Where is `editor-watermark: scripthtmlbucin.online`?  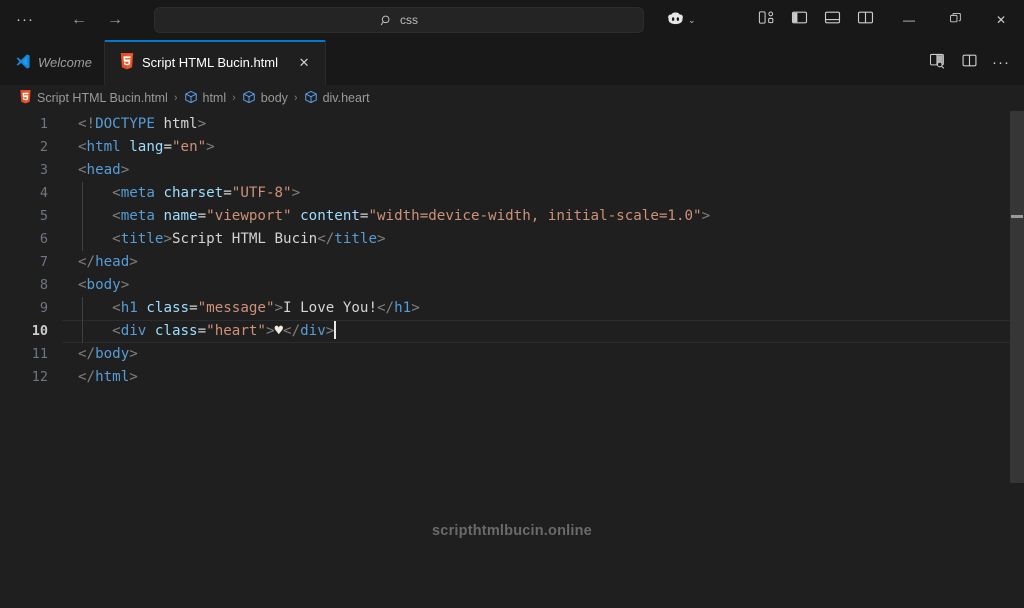 editor-watermark: scripthtmlbucin.online is located at coordinates (512, 531).